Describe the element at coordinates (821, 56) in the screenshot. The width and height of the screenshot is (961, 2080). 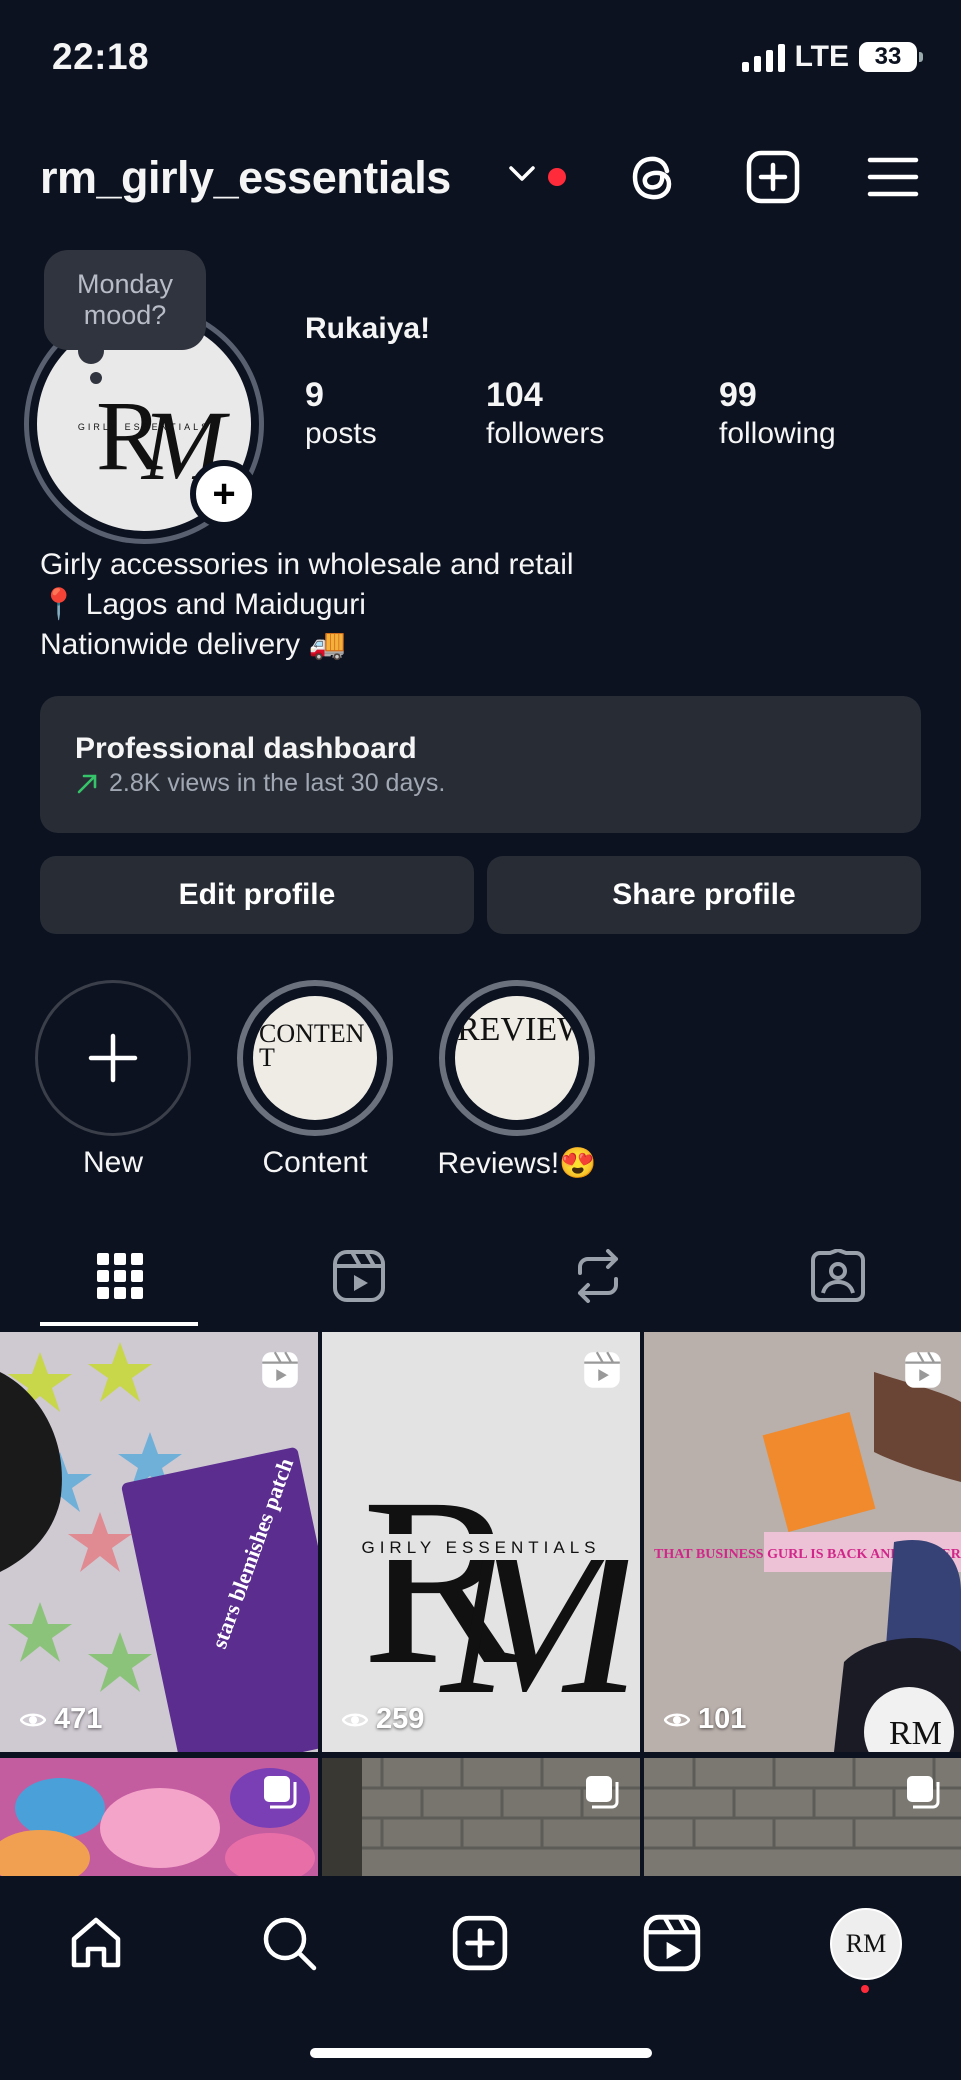
I see `network-label: LTE` at that location.